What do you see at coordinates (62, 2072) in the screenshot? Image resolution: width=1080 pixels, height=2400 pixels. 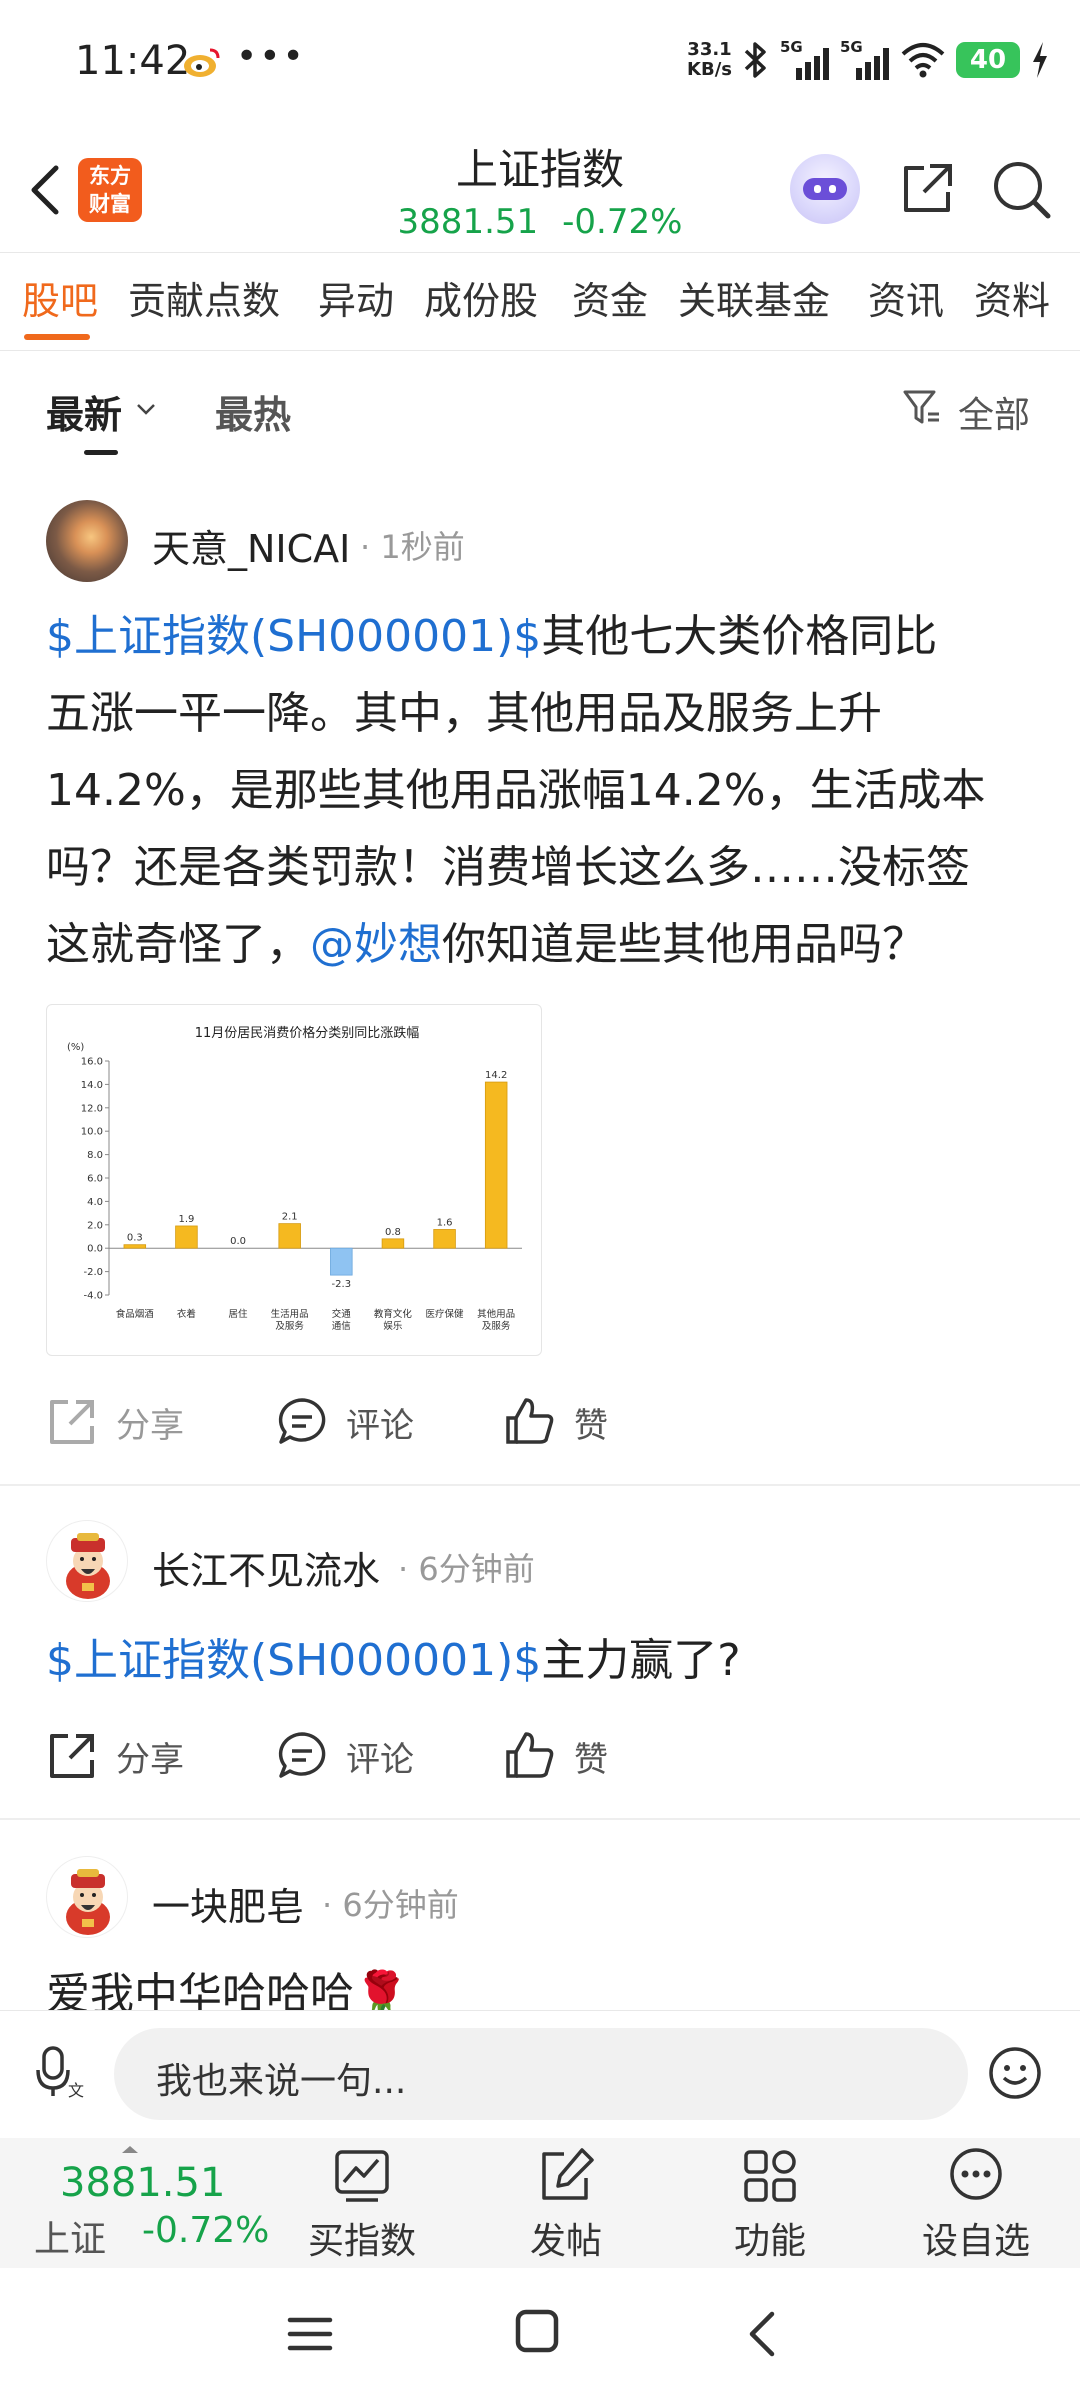 I see `voice-input-icon: 文` at bounding box center [62, 2072].